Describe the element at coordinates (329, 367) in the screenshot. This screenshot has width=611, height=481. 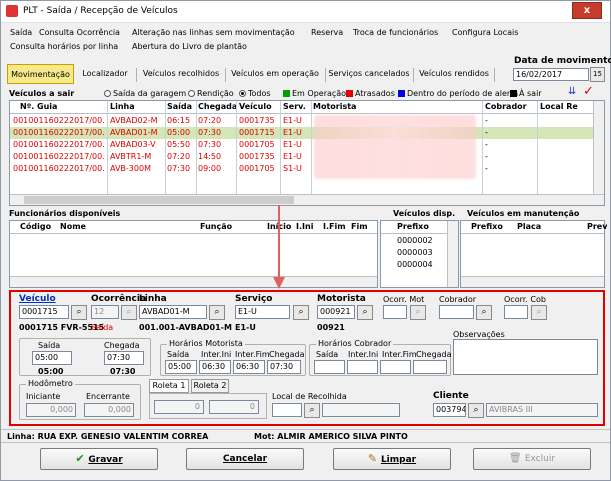
I see `hc-saida-input` at that location.